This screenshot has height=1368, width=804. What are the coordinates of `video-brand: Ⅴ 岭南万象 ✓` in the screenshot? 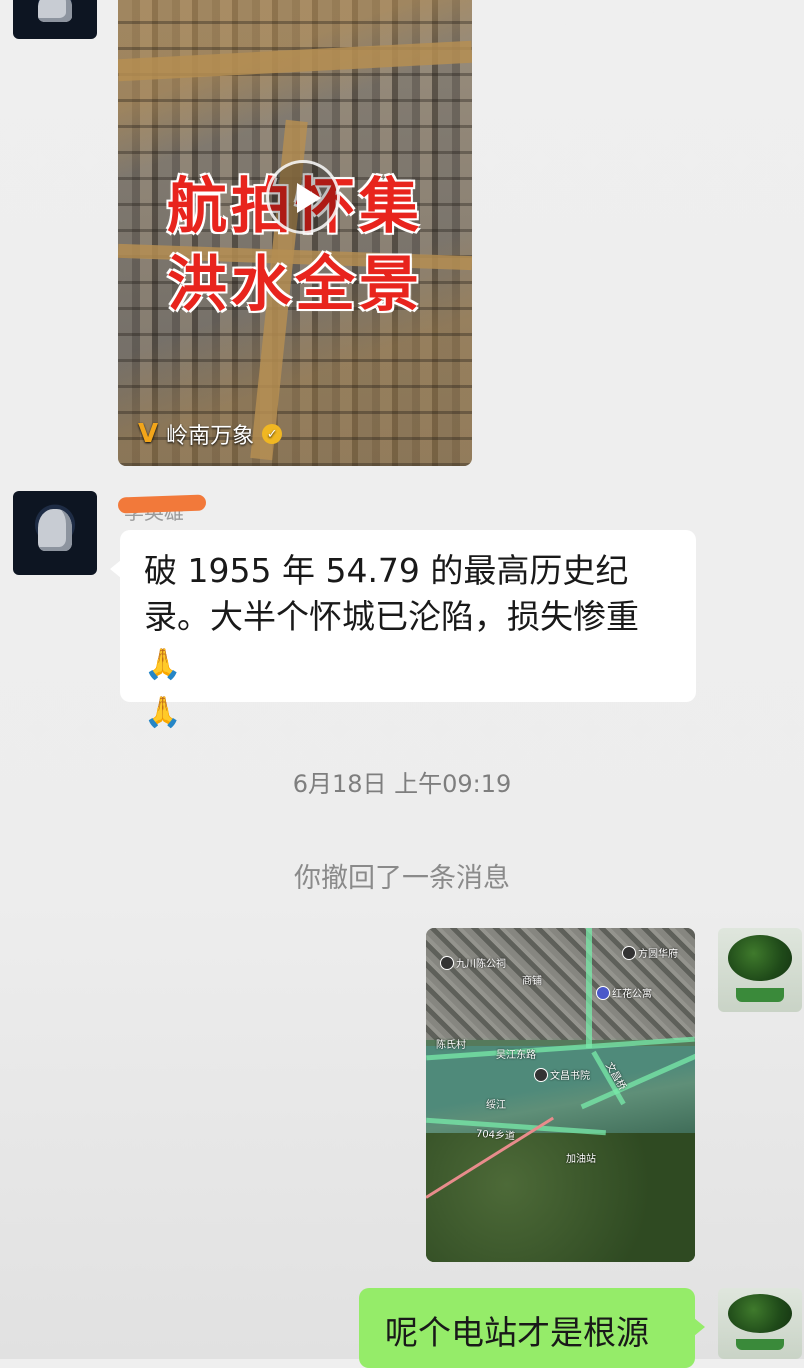 It's located at (210, 434).